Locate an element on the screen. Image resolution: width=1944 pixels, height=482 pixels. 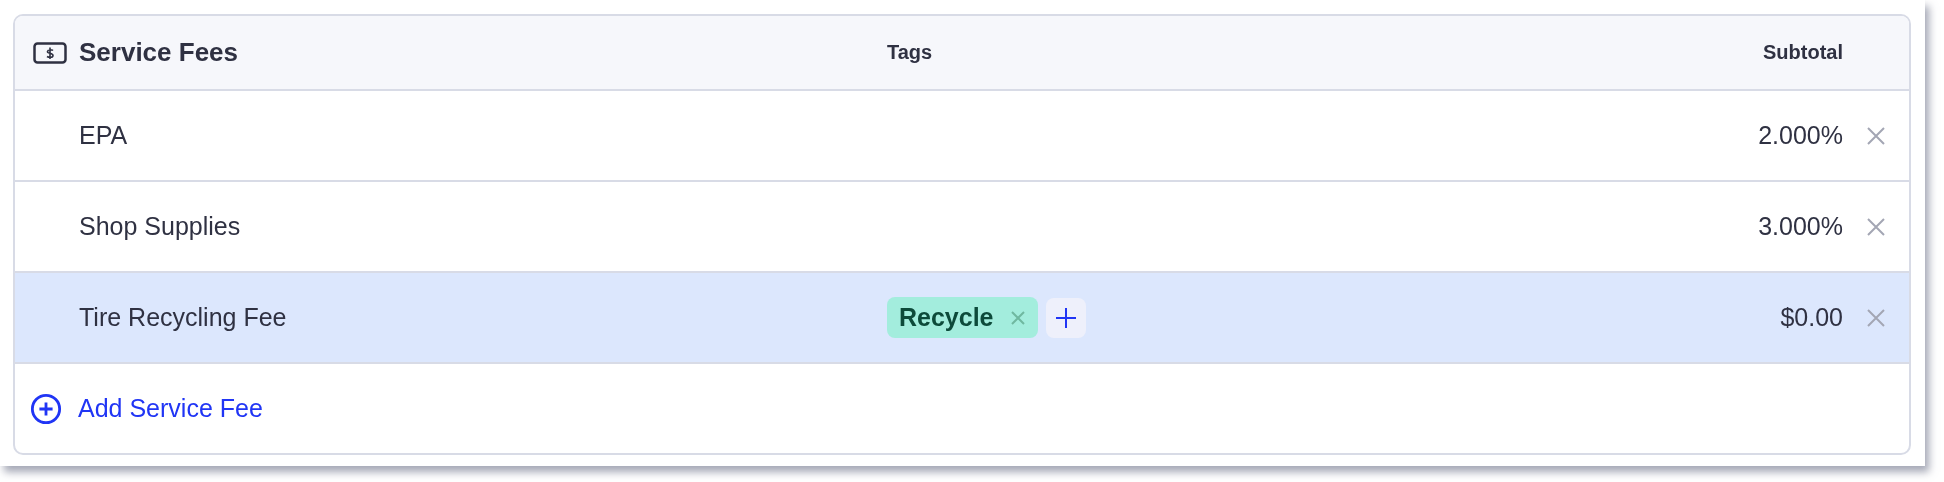
section-title: Service Fees is located at coordinates (159, 52).